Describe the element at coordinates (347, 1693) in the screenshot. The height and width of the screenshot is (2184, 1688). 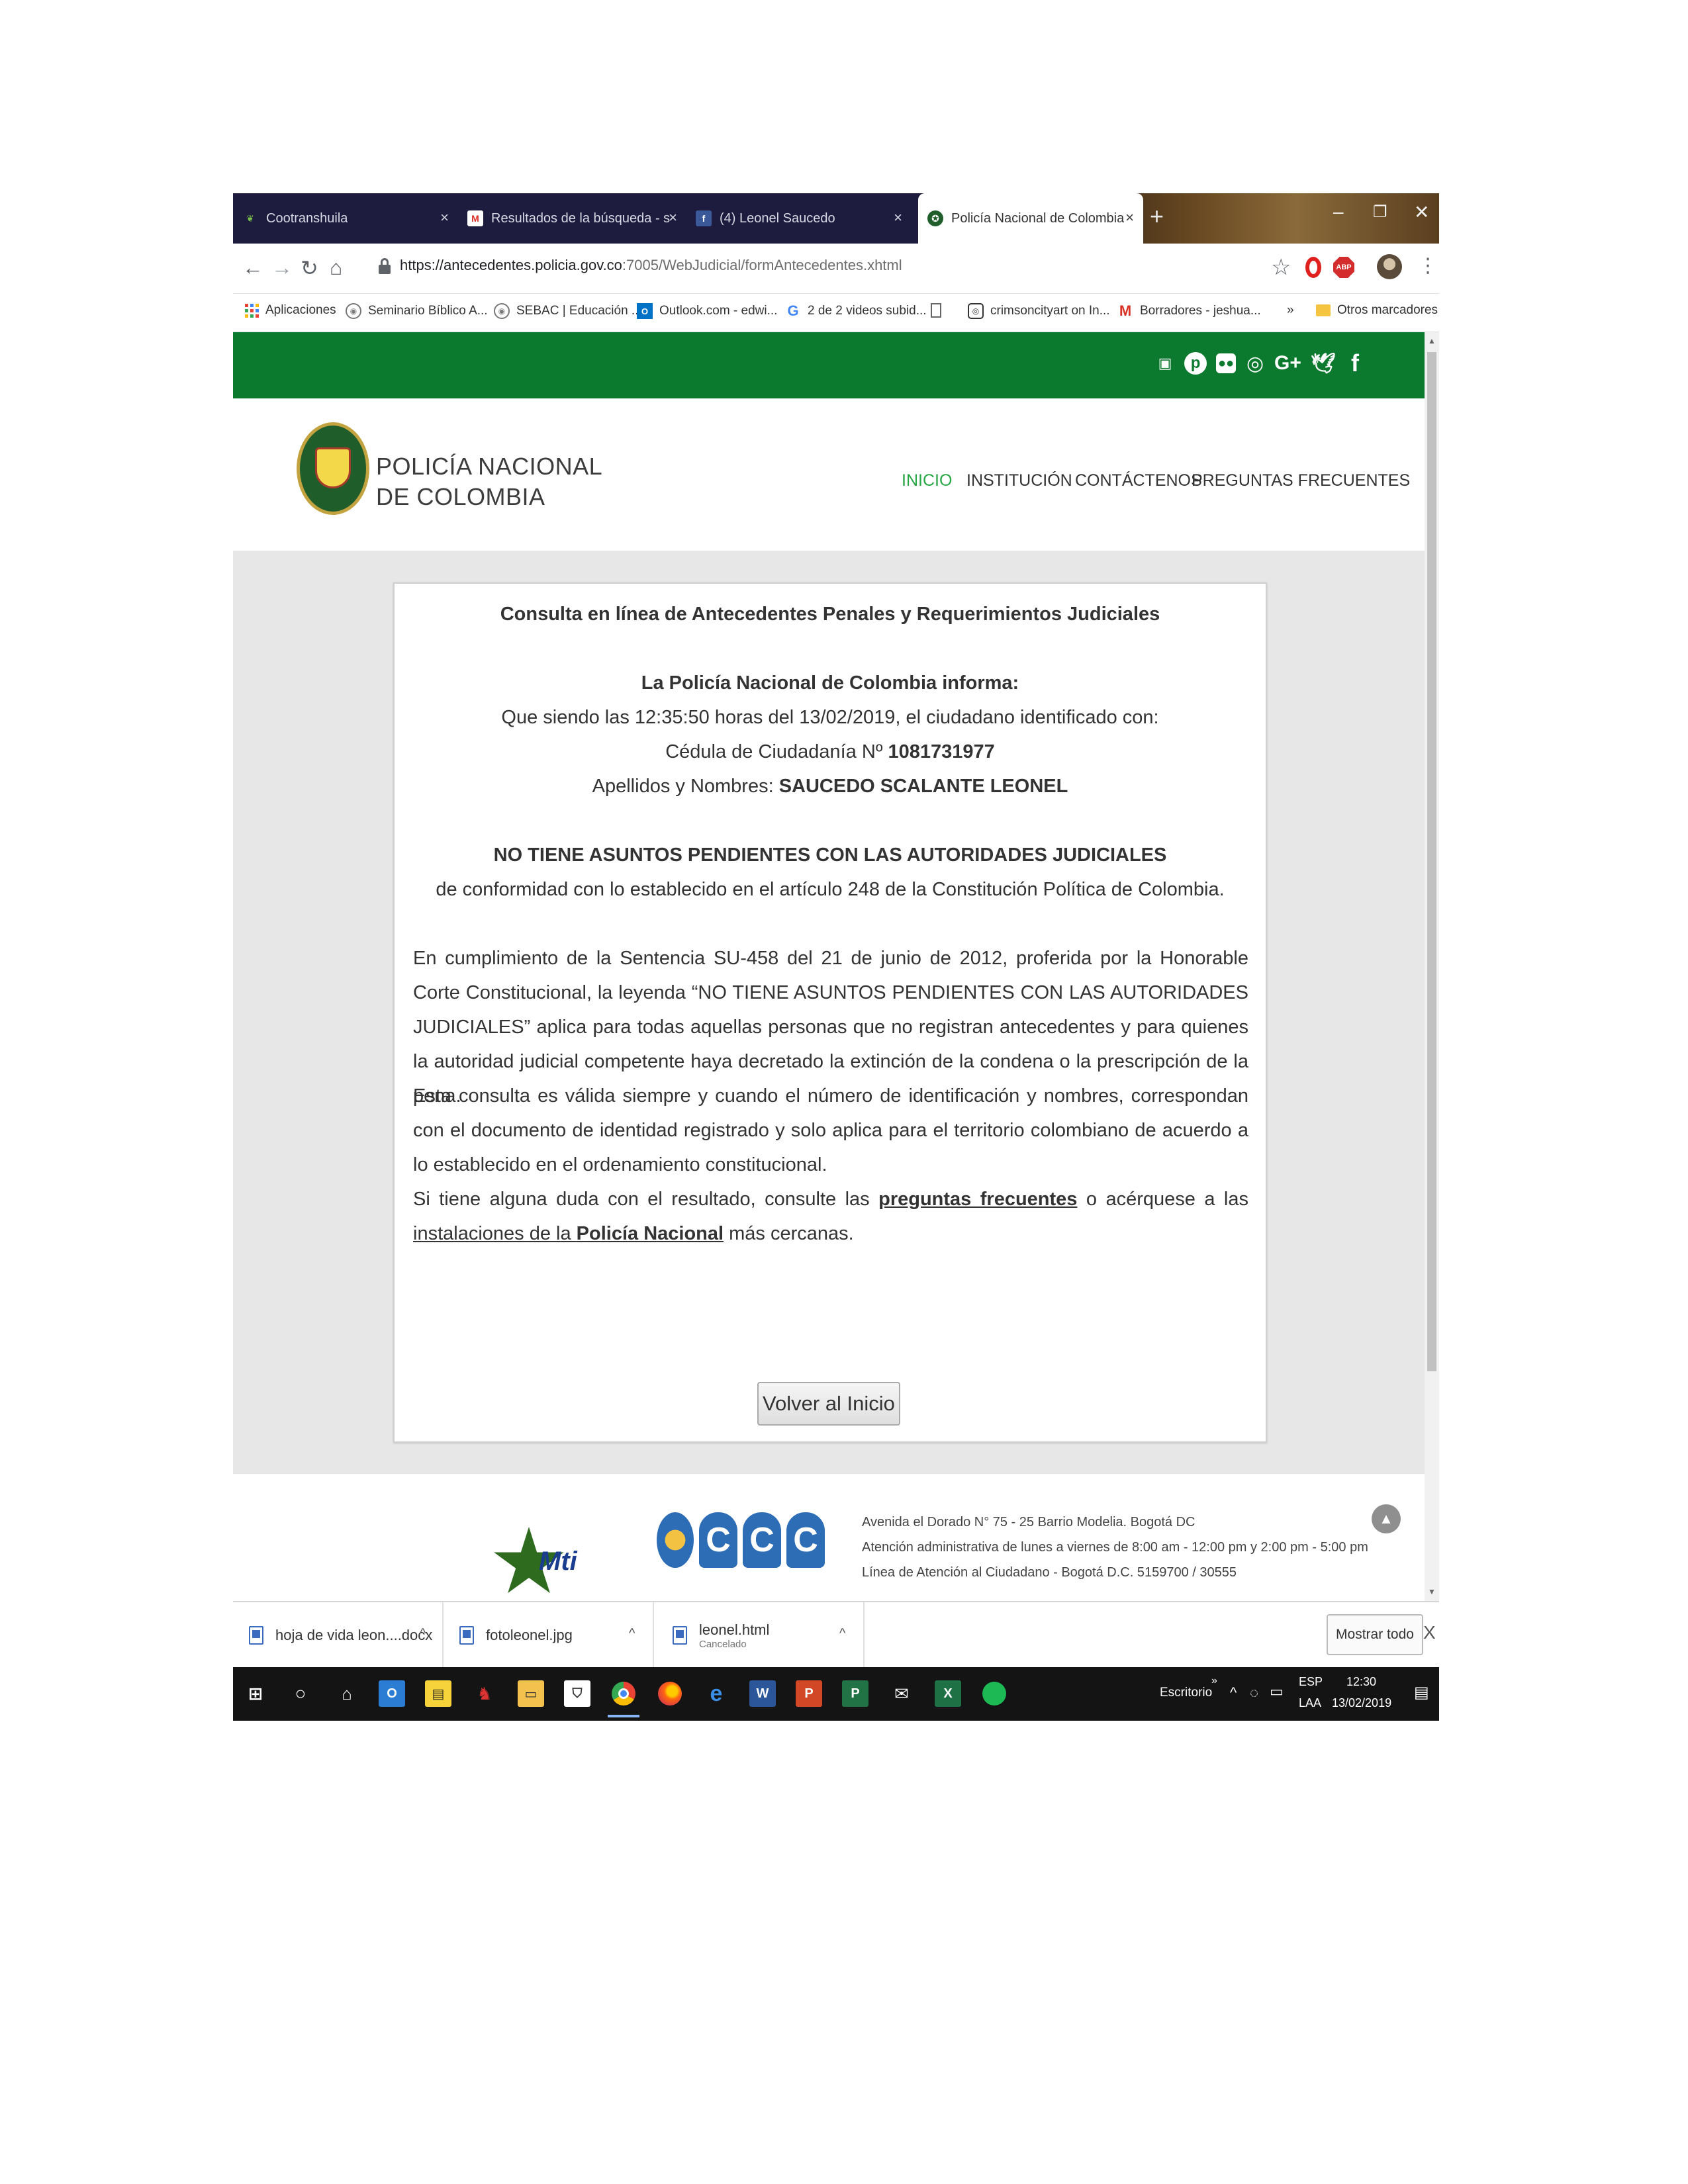
I see `home-app-icon: ⌂` at that location.